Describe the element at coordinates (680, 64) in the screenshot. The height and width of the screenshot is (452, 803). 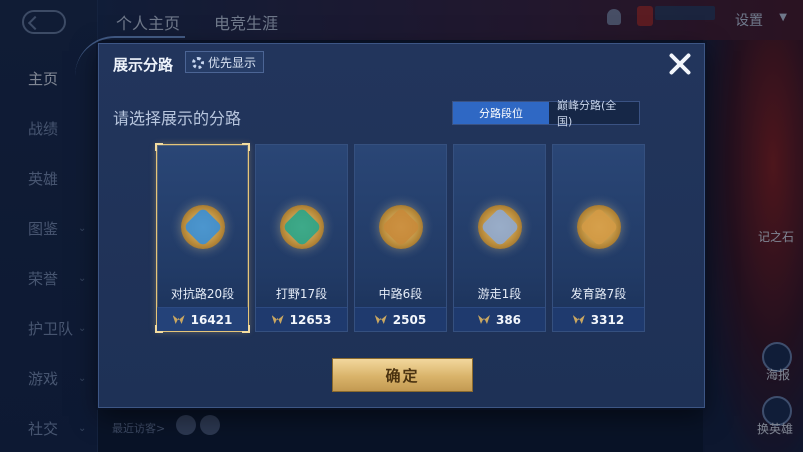
I see `close-button` at that location.